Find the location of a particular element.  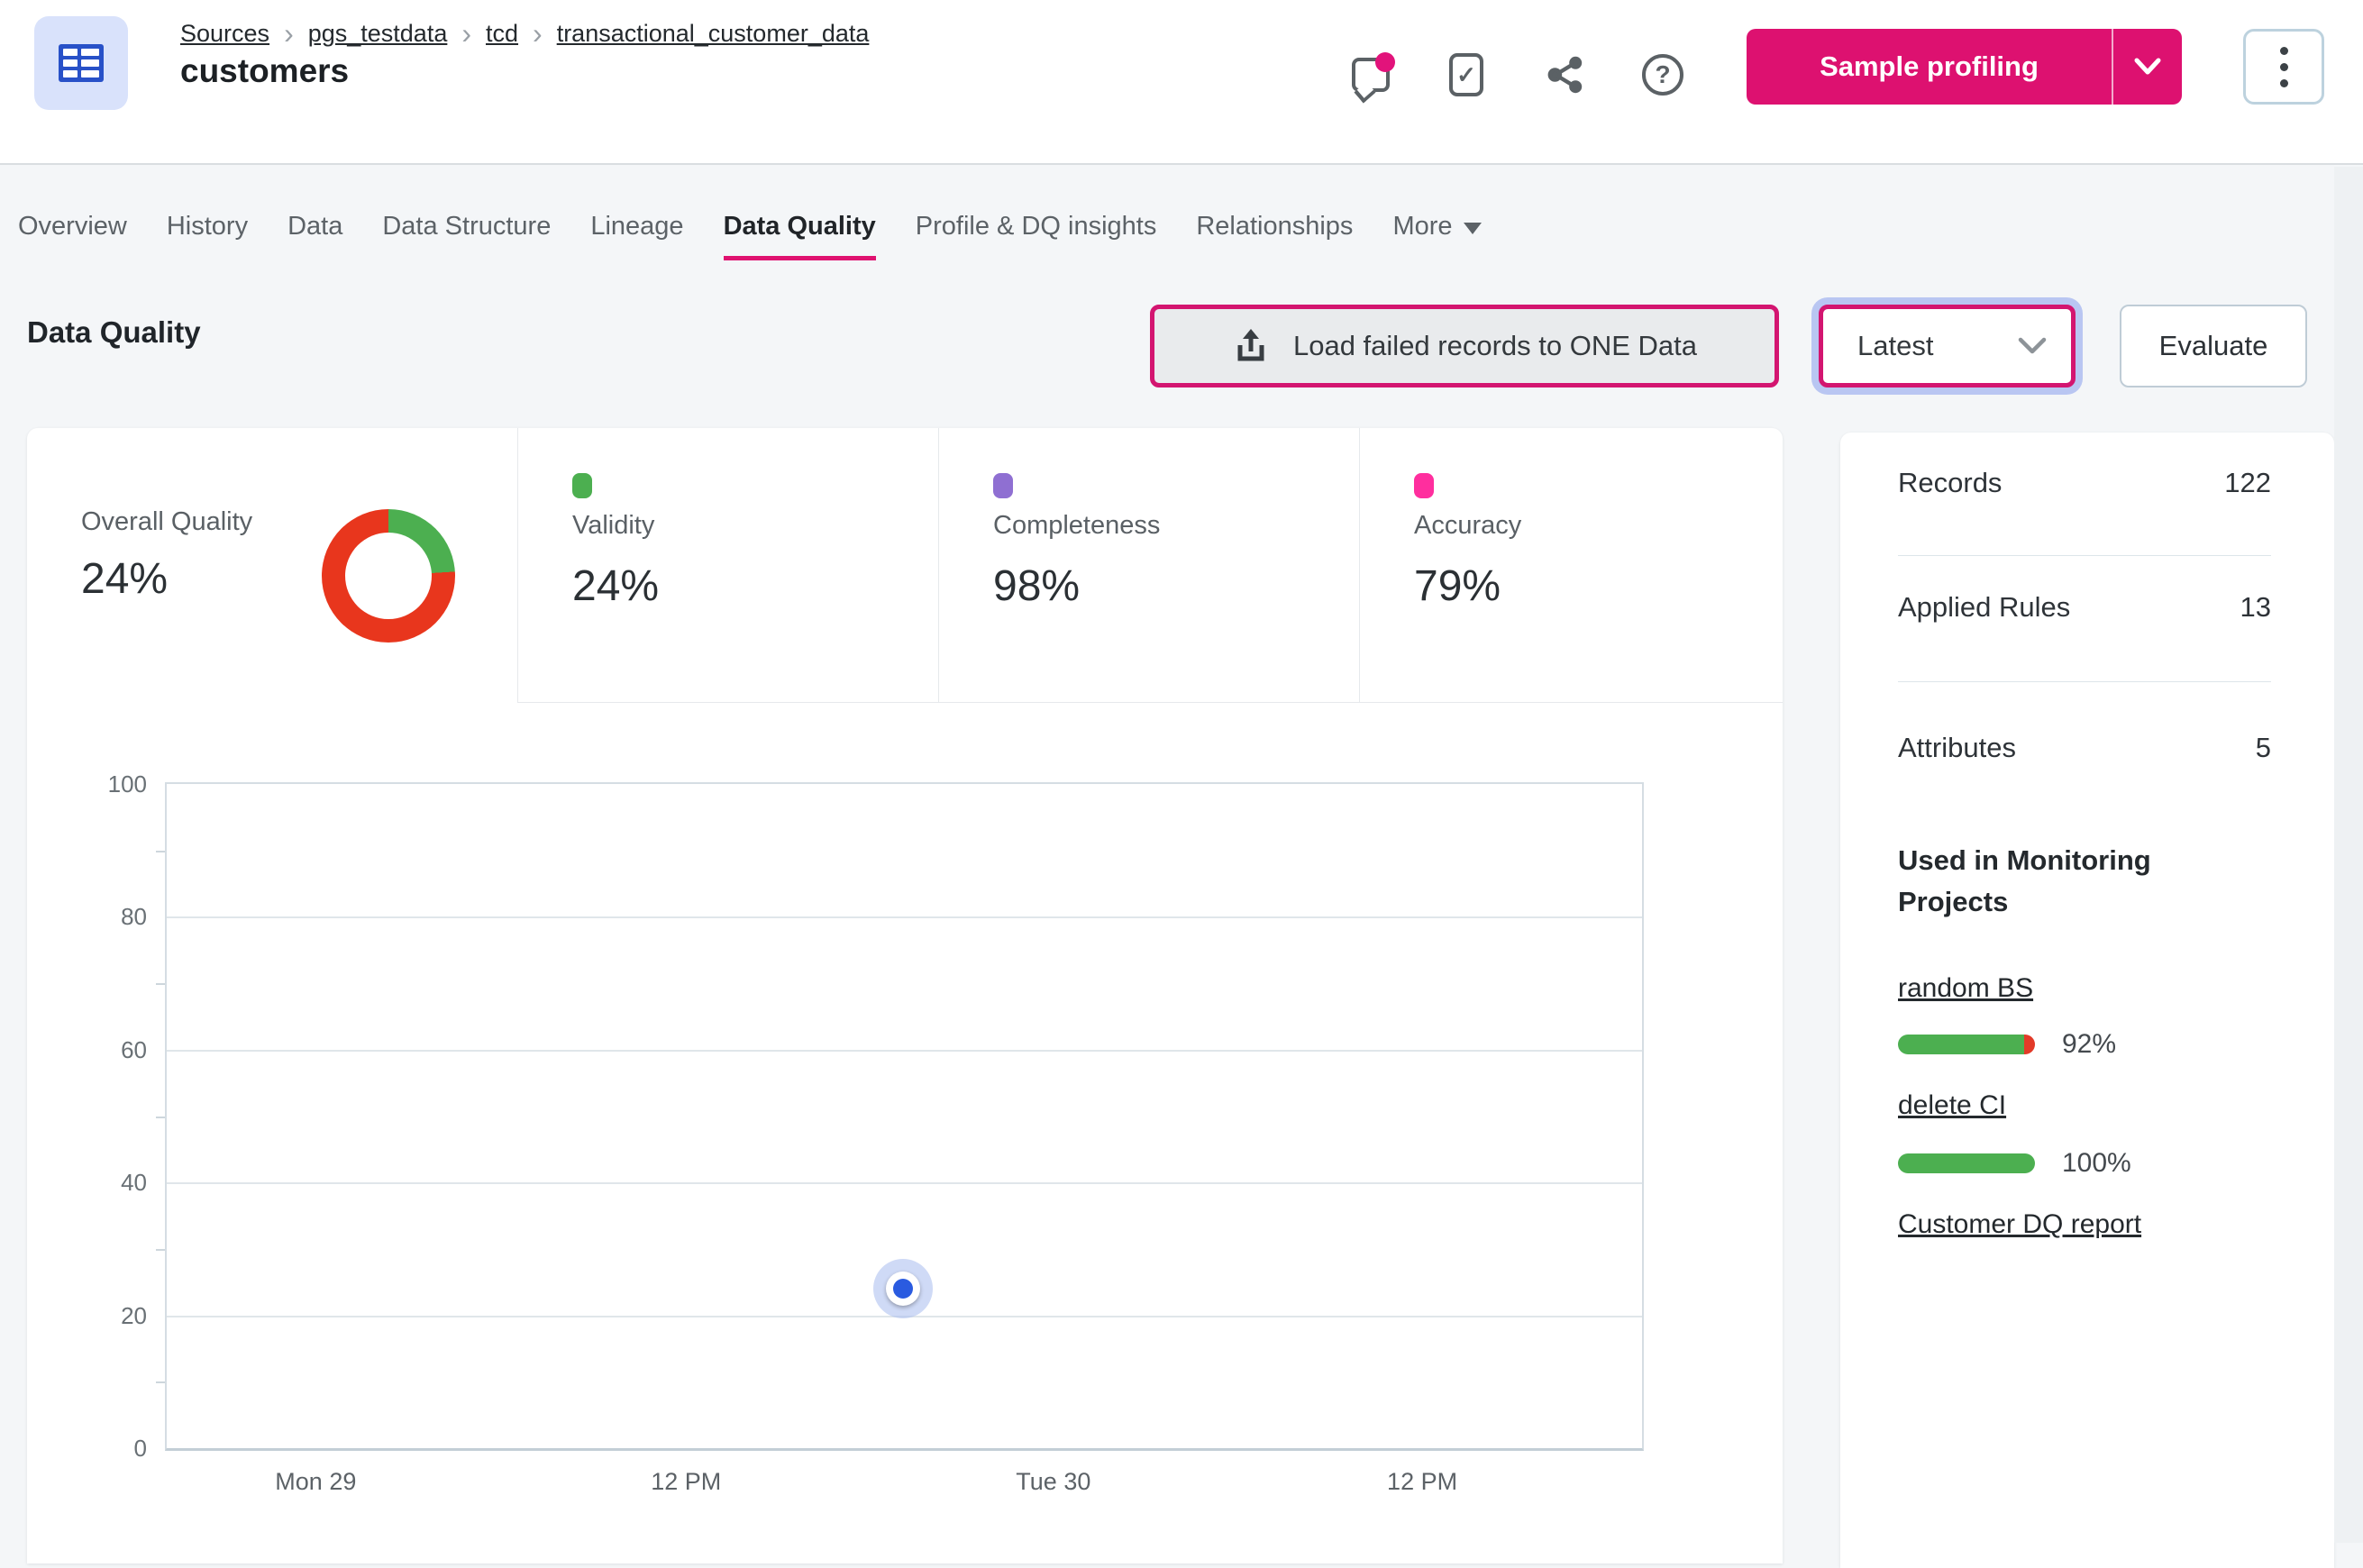

overall-quality-donut is located at coordinates (388, 576).